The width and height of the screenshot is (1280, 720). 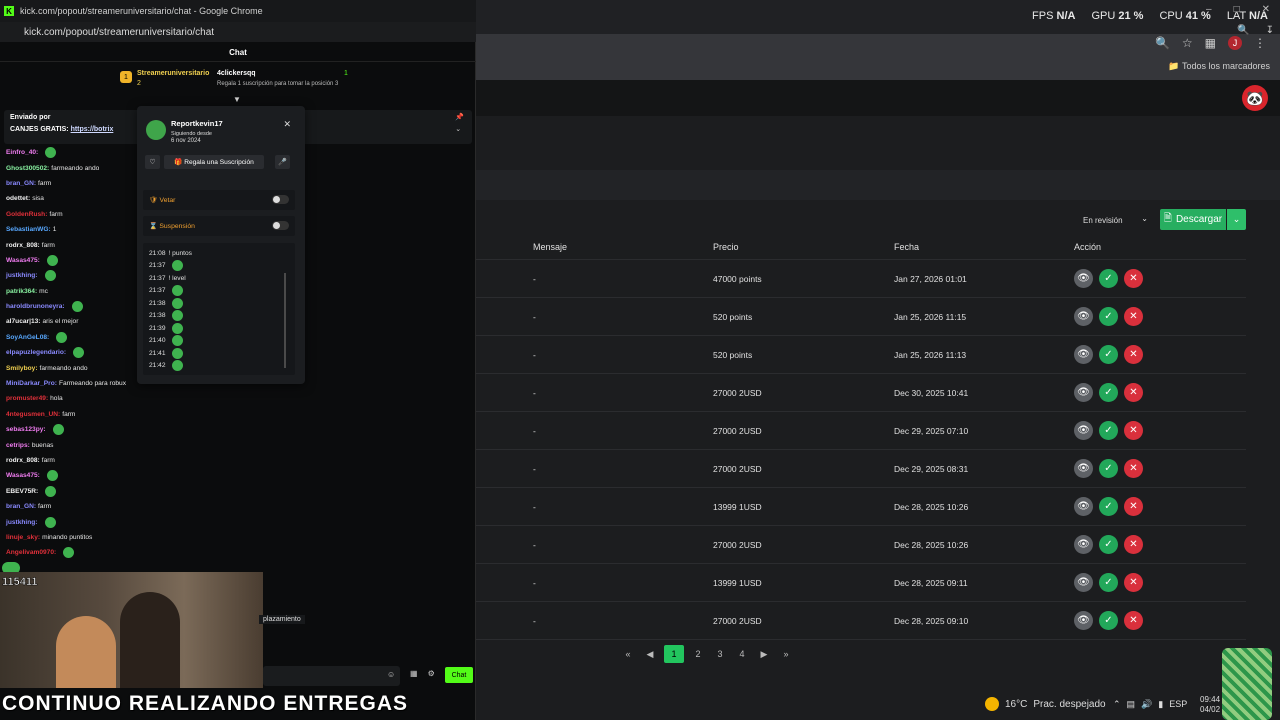 I want to click on chat-username: GoldenRush:, so click(x=26, y=214).